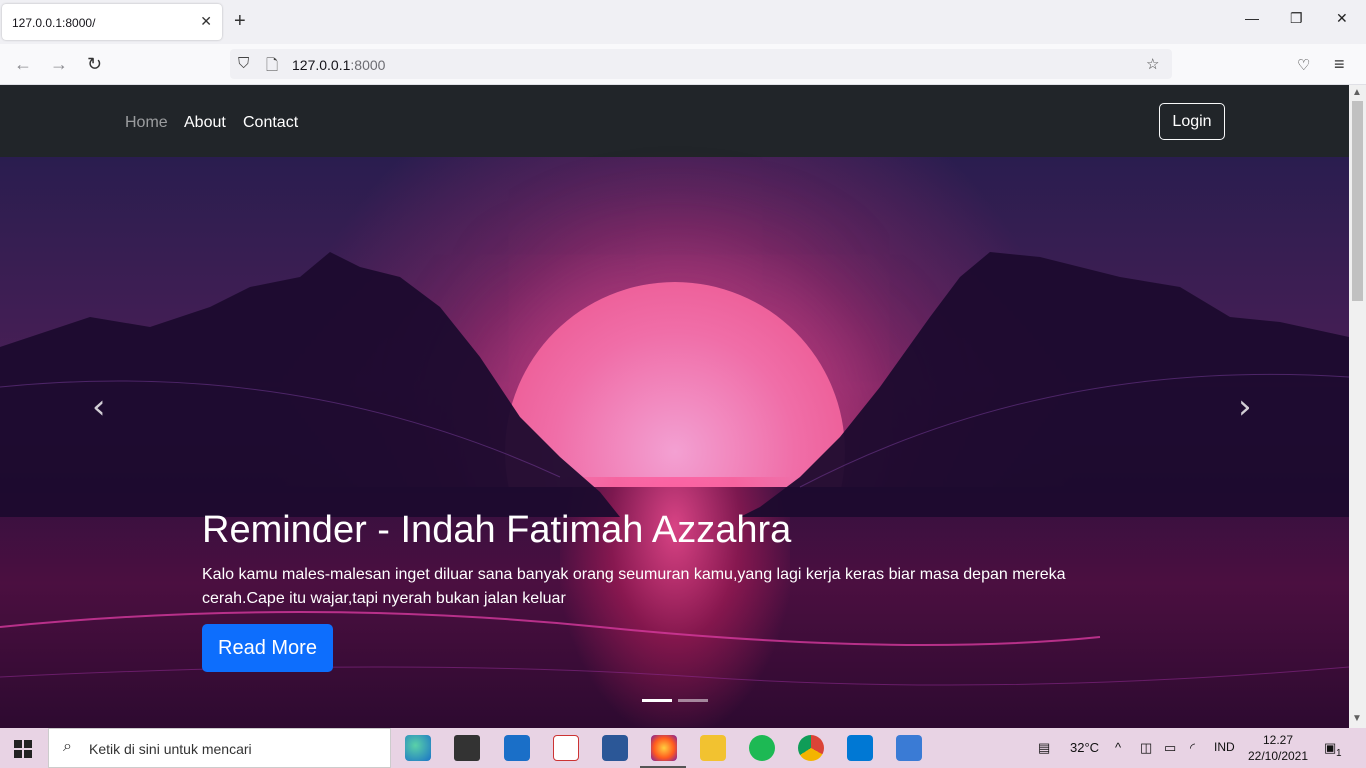 The width and height of the screenshot is (1366, 768). What do you see at coordinates (1245, 407) in the screenshot?
I see `carousel-next-icon: ›` at bounding box center [1245, 407].